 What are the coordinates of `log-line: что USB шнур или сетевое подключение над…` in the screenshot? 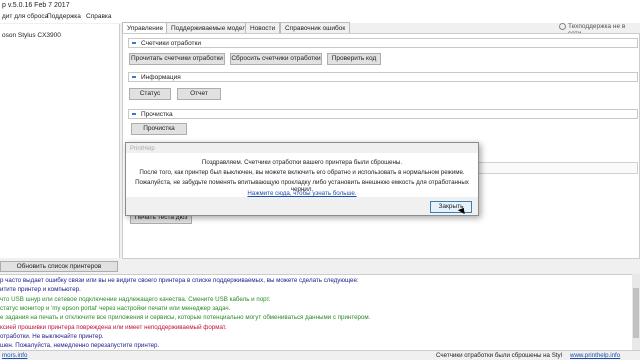 It's located at (135, 299).